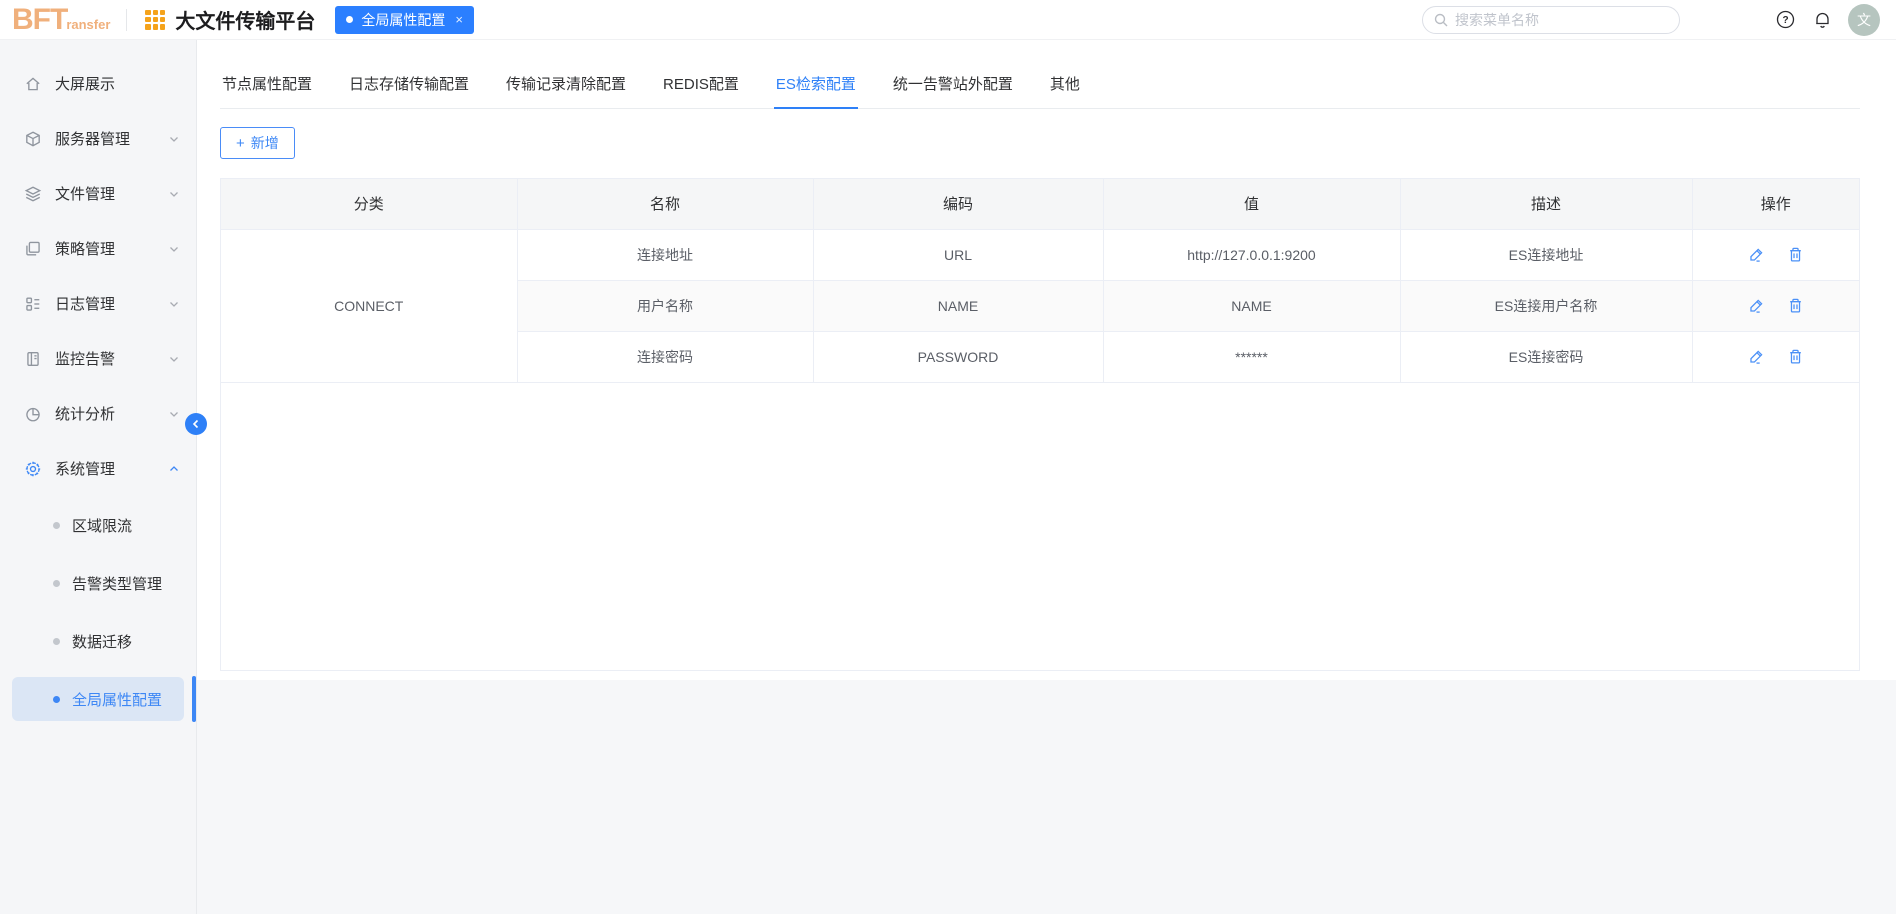 This screenshot has height=914, width=1896. I want to click on active-dot-icon, so click(350, 19).